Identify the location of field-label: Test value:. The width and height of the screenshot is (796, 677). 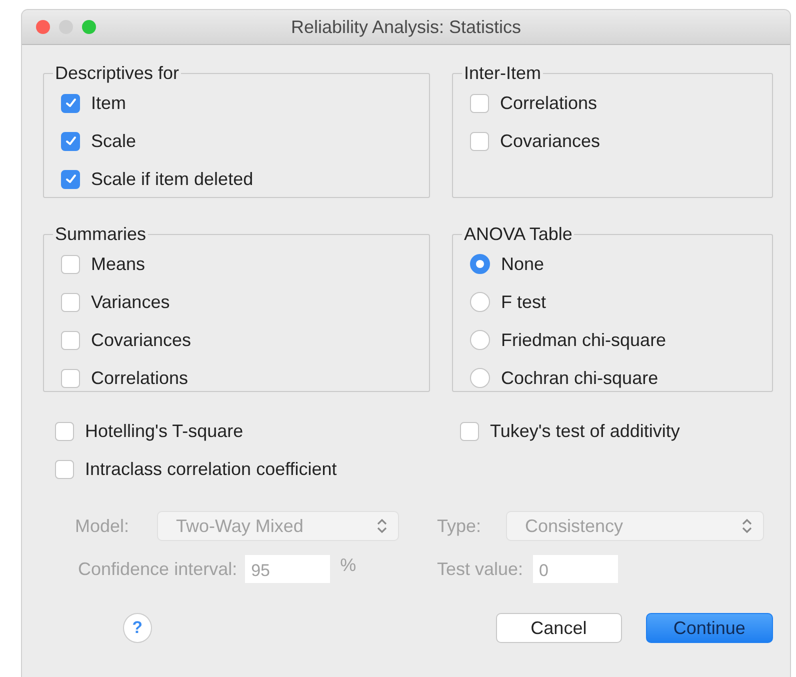
(480, 569).